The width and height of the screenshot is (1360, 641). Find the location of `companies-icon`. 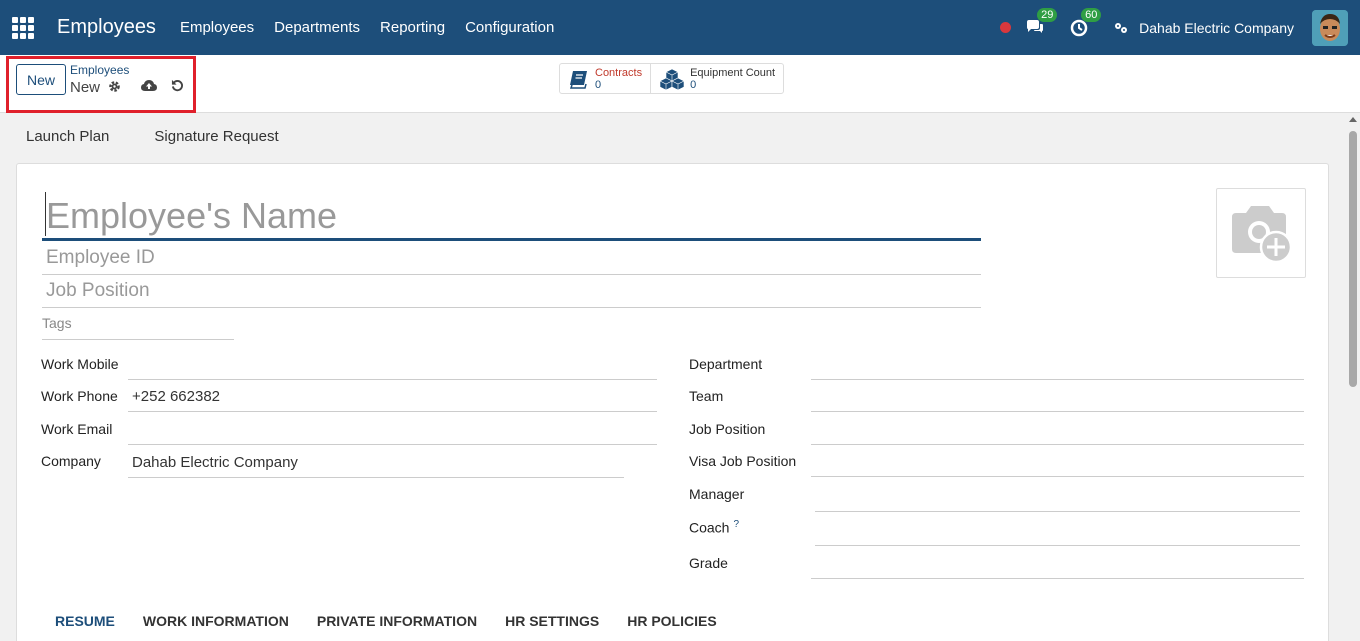

companies-icon is located at coordinates (1121, 27).